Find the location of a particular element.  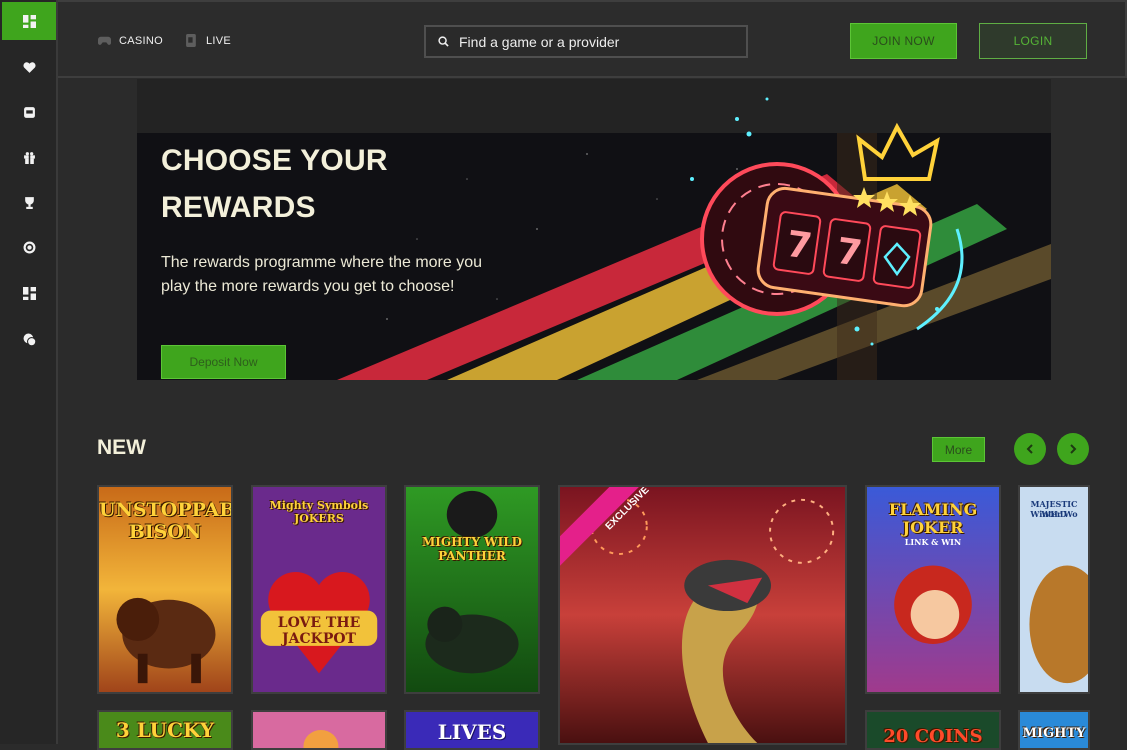

heart-icon is located at coordinates (29, 67).